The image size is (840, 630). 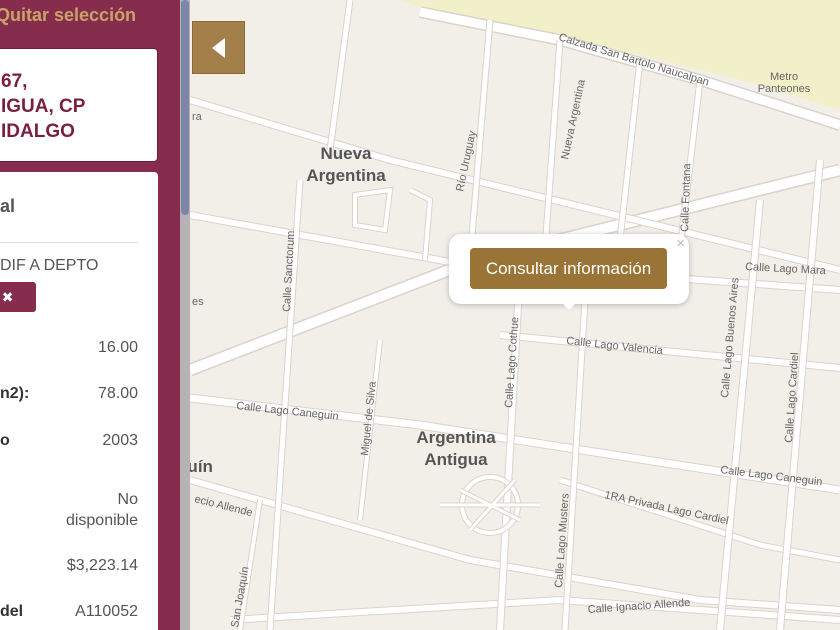 I want to click on field-value-1: 16.00, so click(x=117, y=347).